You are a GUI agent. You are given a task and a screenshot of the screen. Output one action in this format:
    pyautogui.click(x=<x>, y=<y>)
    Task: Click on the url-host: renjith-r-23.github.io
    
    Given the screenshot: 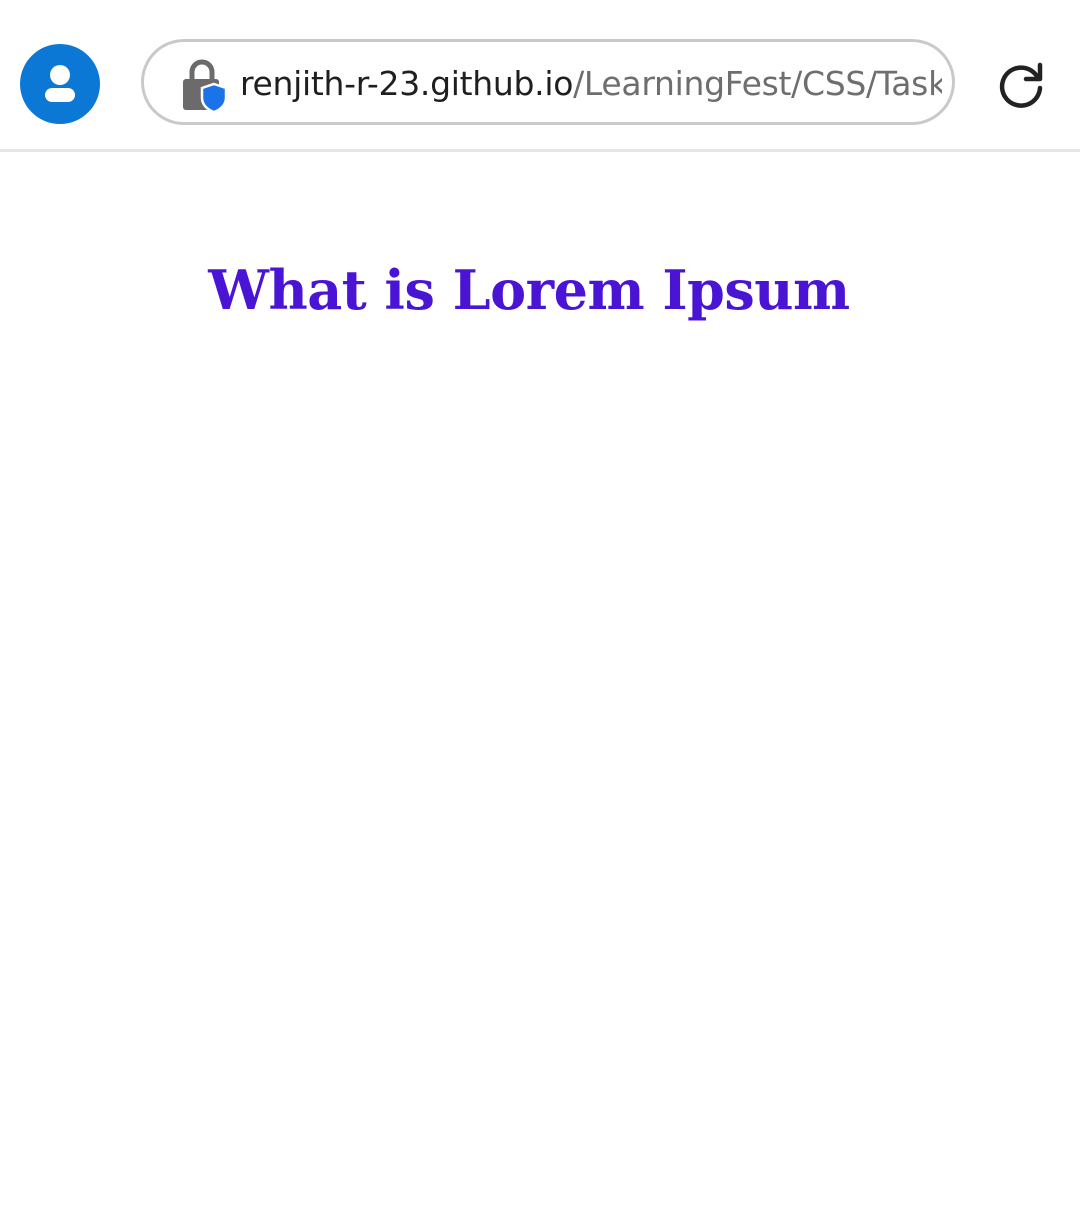 What is the action you would take?
    pyautogui.click(x=407, y=83)
    